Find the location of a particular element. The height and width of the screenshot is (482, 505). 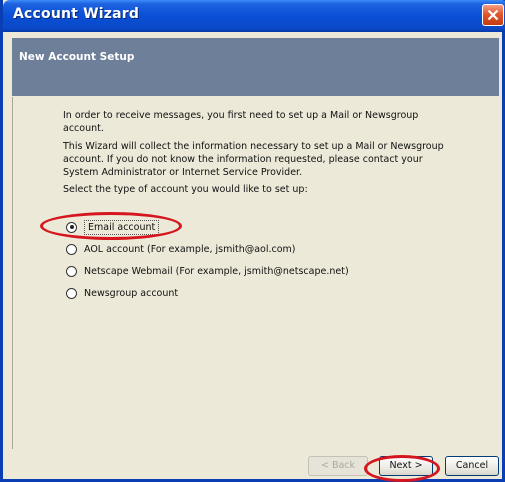

option-email-account: Email account is located at coordinates (113, 227).